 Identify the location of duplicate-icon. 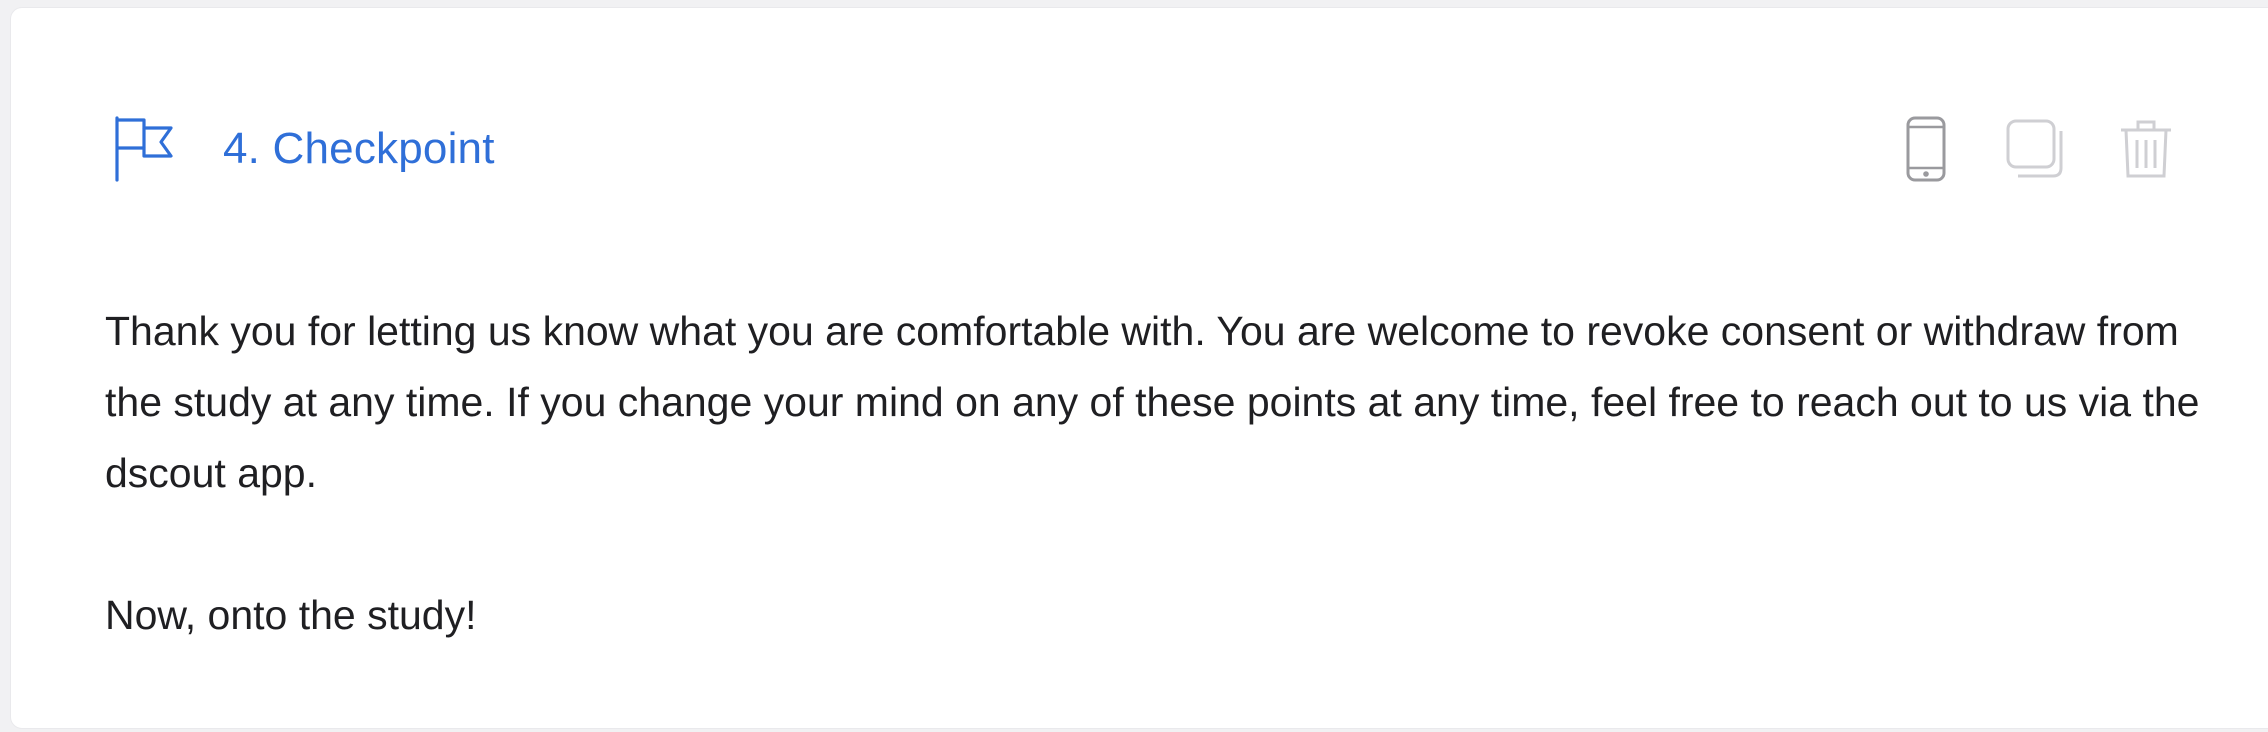
(2036, 151).